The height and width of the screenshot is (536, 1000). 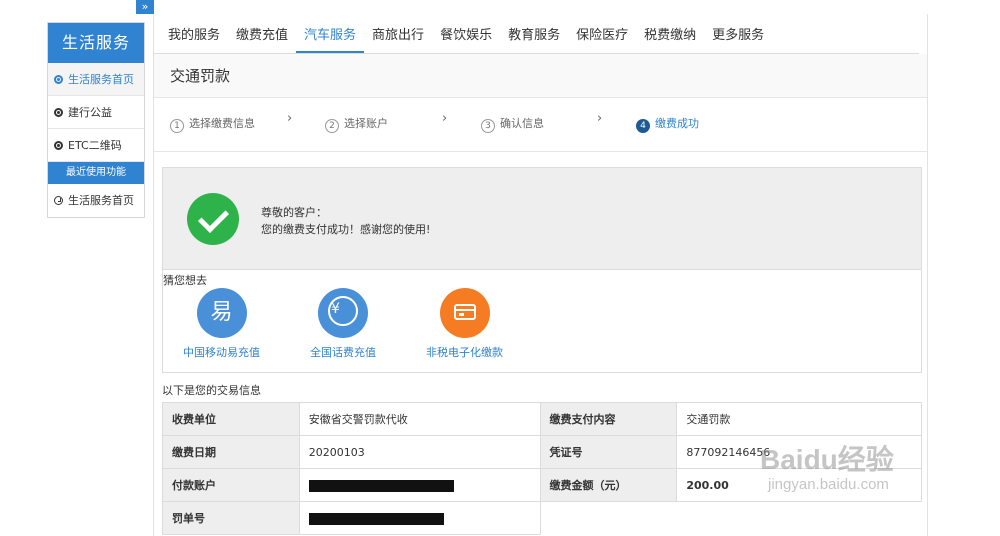 What do you see at coordinates (419, 452) in the screenshot?
I see `table-value: 20200103` at bounding box center [419, 452].